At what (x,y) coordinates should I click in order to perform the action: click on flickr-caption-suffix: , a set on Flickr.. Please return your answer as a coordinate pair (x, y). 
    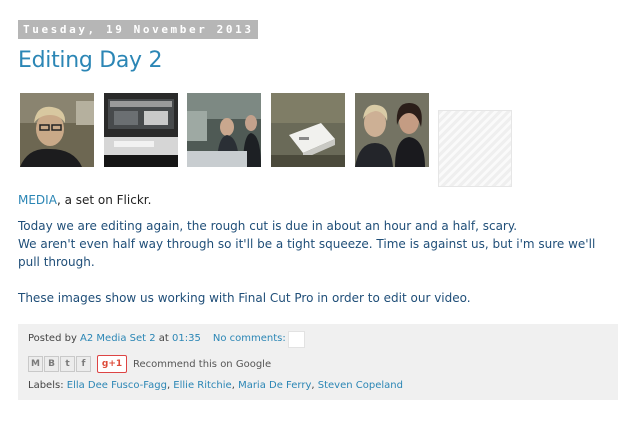
    Looking at the image, I should click on (104, 200).